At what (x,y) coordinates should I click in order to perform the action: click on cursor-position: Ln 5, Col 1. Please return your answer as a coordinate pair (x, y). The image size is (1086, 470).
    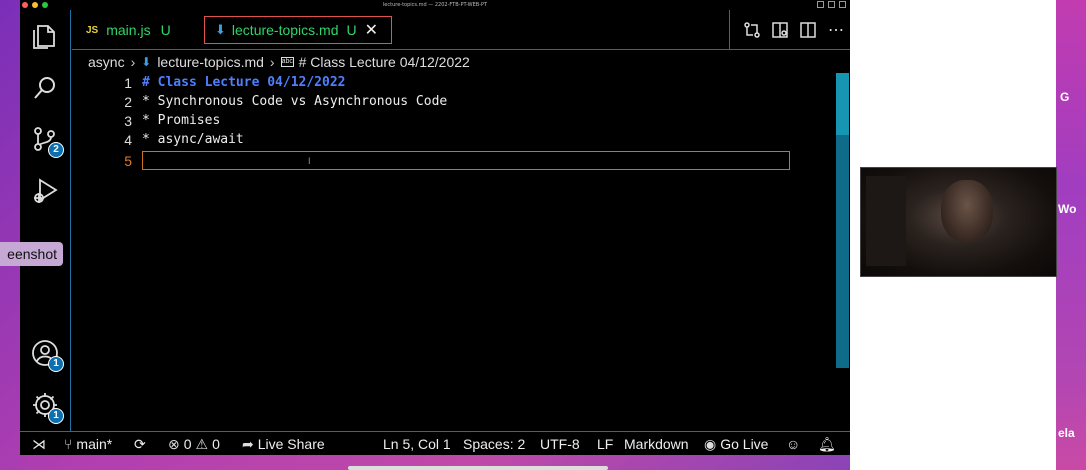
    Looking at the image, I should click on (417, 444).